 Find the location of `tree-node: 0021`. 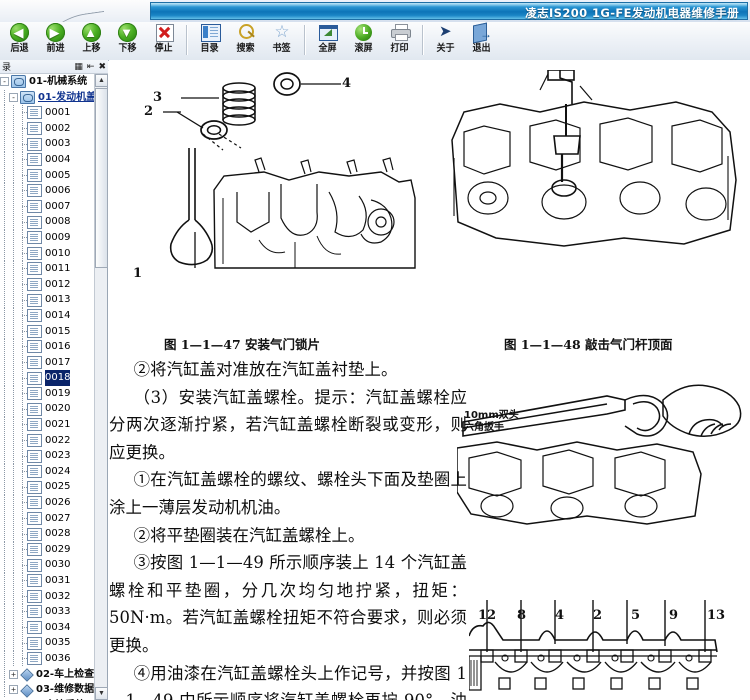

tree-node: 0021 is located at coordinates (47, 425).